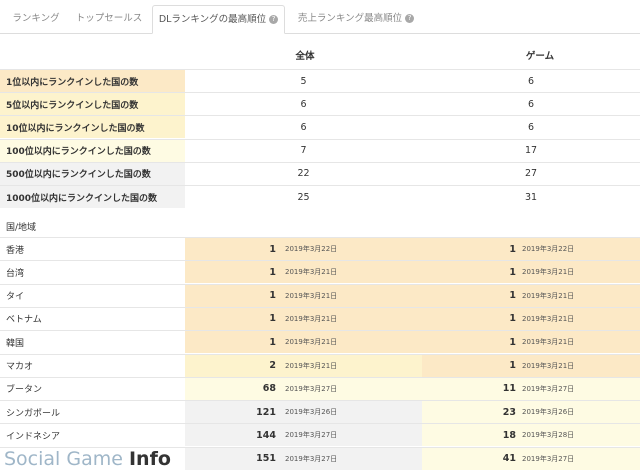 Image resolution: width=640 pixels, height=472 pixels. I want to click on watermark-logo: Social Game Info, so click(87, 459).